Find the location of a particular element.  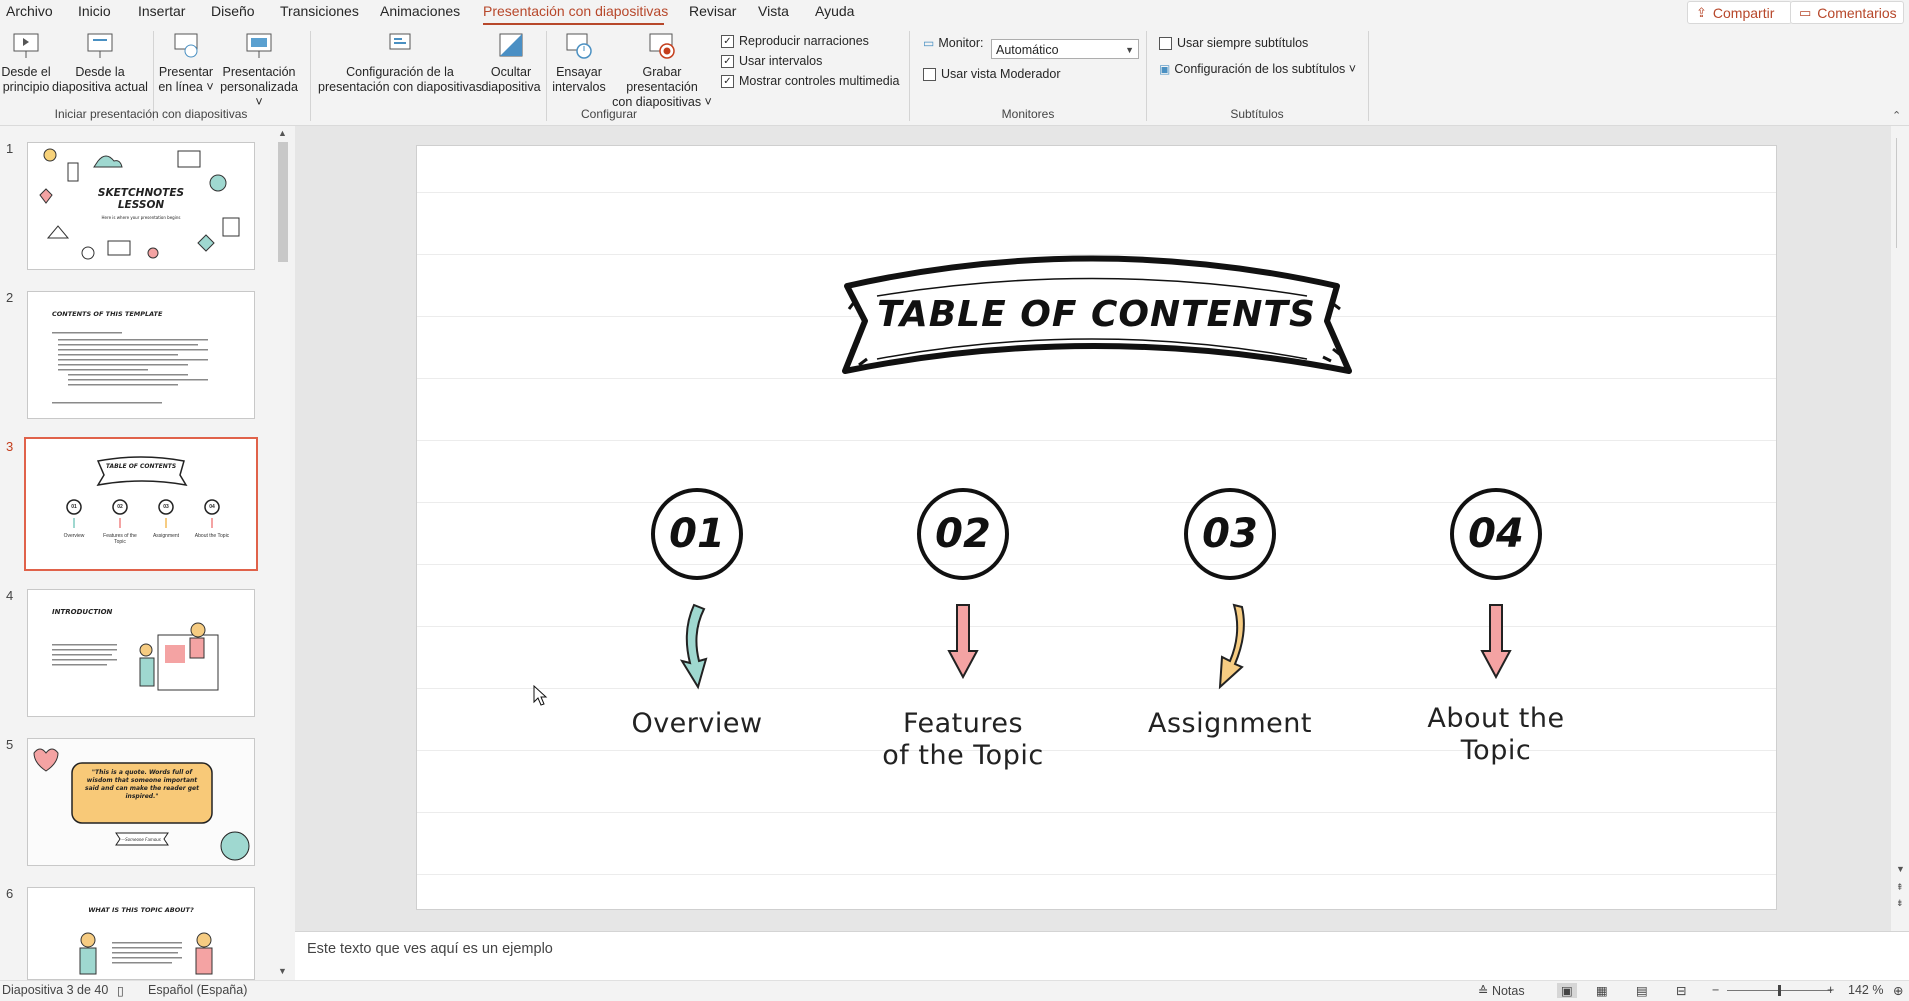

stopwatch-icon is located at coordinates (579, 46).